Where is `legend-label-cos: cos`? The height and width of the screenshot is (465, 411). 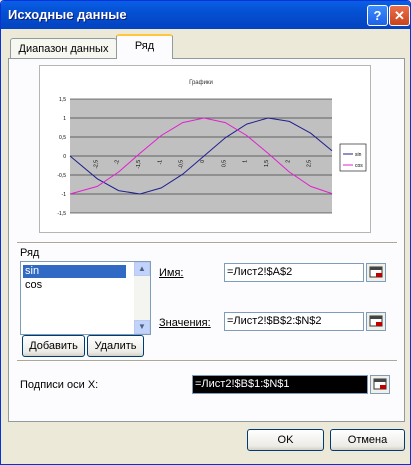
legend-label-cos: cos is located at coordinates (359, 166).